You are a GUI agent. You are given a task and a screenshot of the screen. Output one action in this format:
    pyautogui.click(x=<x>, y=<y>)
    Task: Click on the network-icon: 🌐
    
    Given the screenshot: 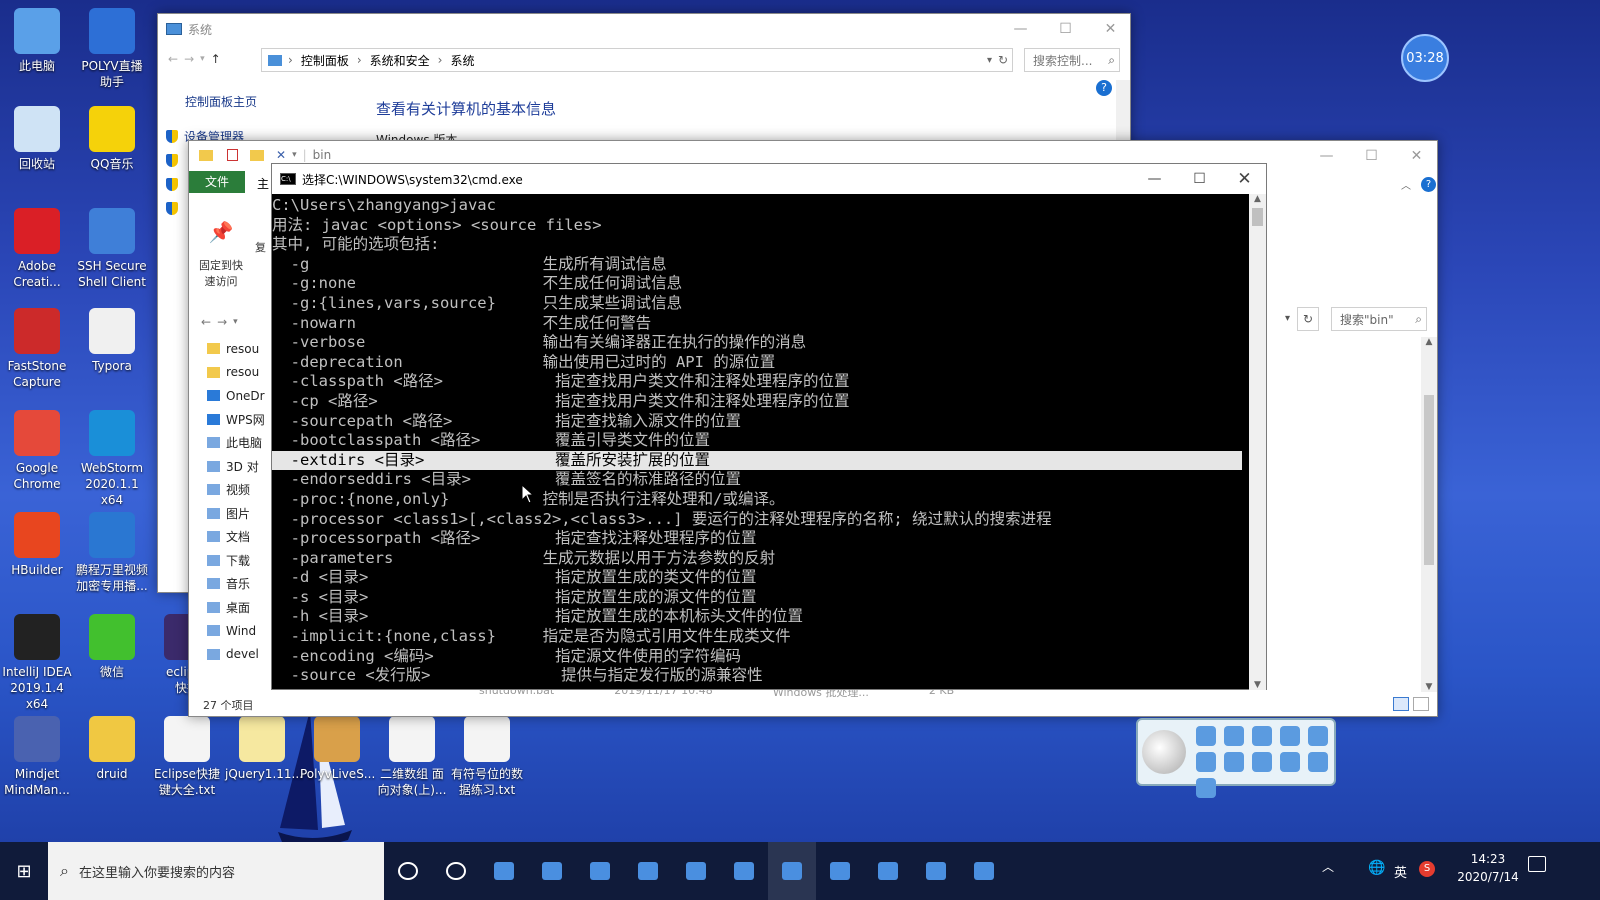 What is the action you would take?
    pyautogui.click(x=1376, y=868)
    